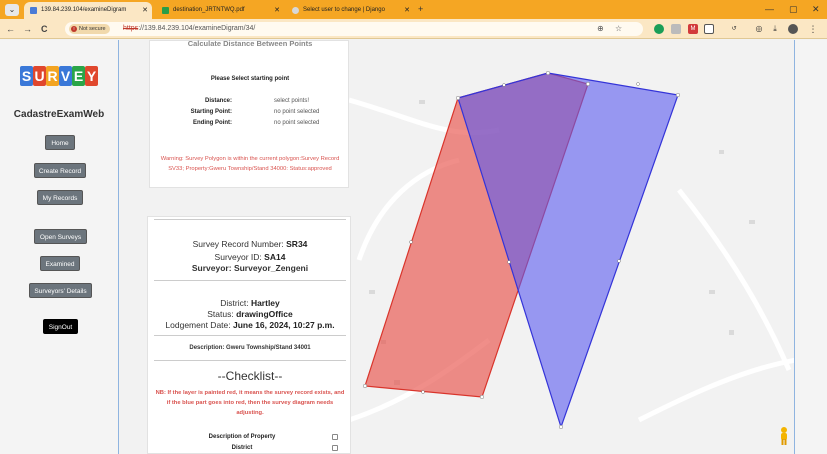 This screenshot has width=827, height=454. What do you see at coordinates (250, 257) in the screenshot?
I see `surveyor-id-line: Surveyor ID: SA14` at bounding box center [250, 257].